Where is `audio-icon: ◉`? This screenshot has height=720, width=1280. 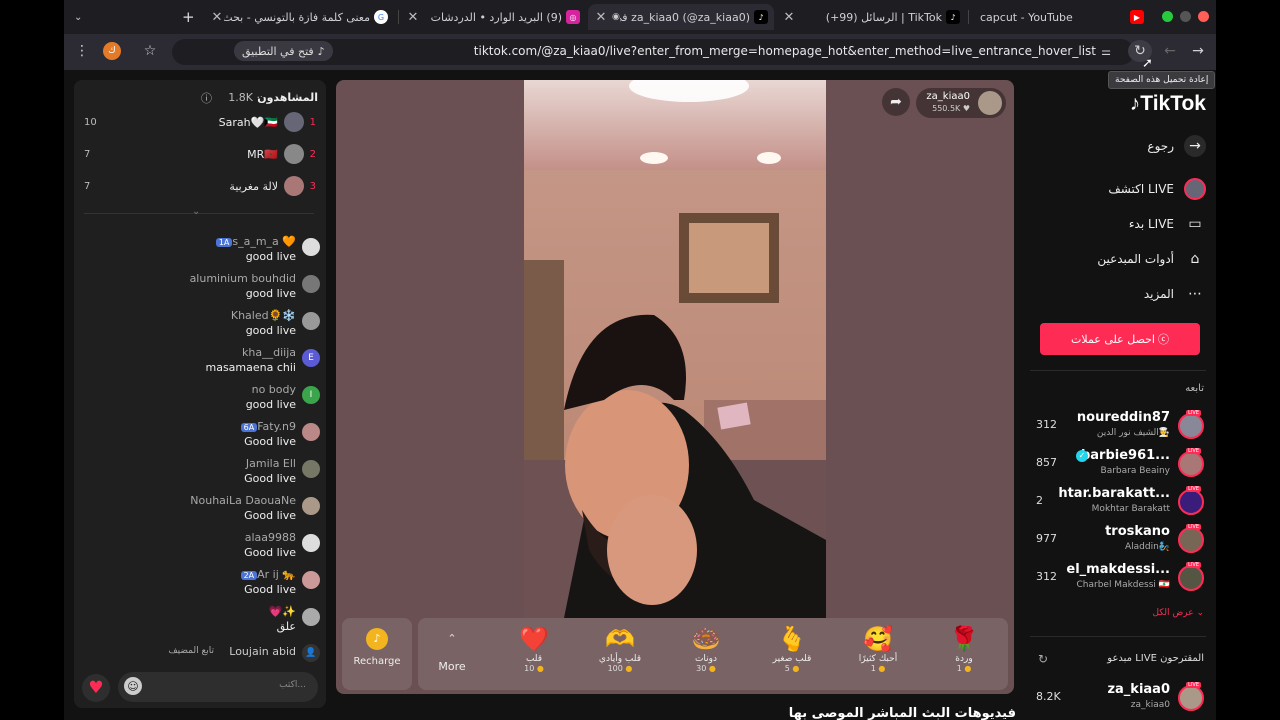
audio-icon: ◉ is located at coordinates (616, 17).